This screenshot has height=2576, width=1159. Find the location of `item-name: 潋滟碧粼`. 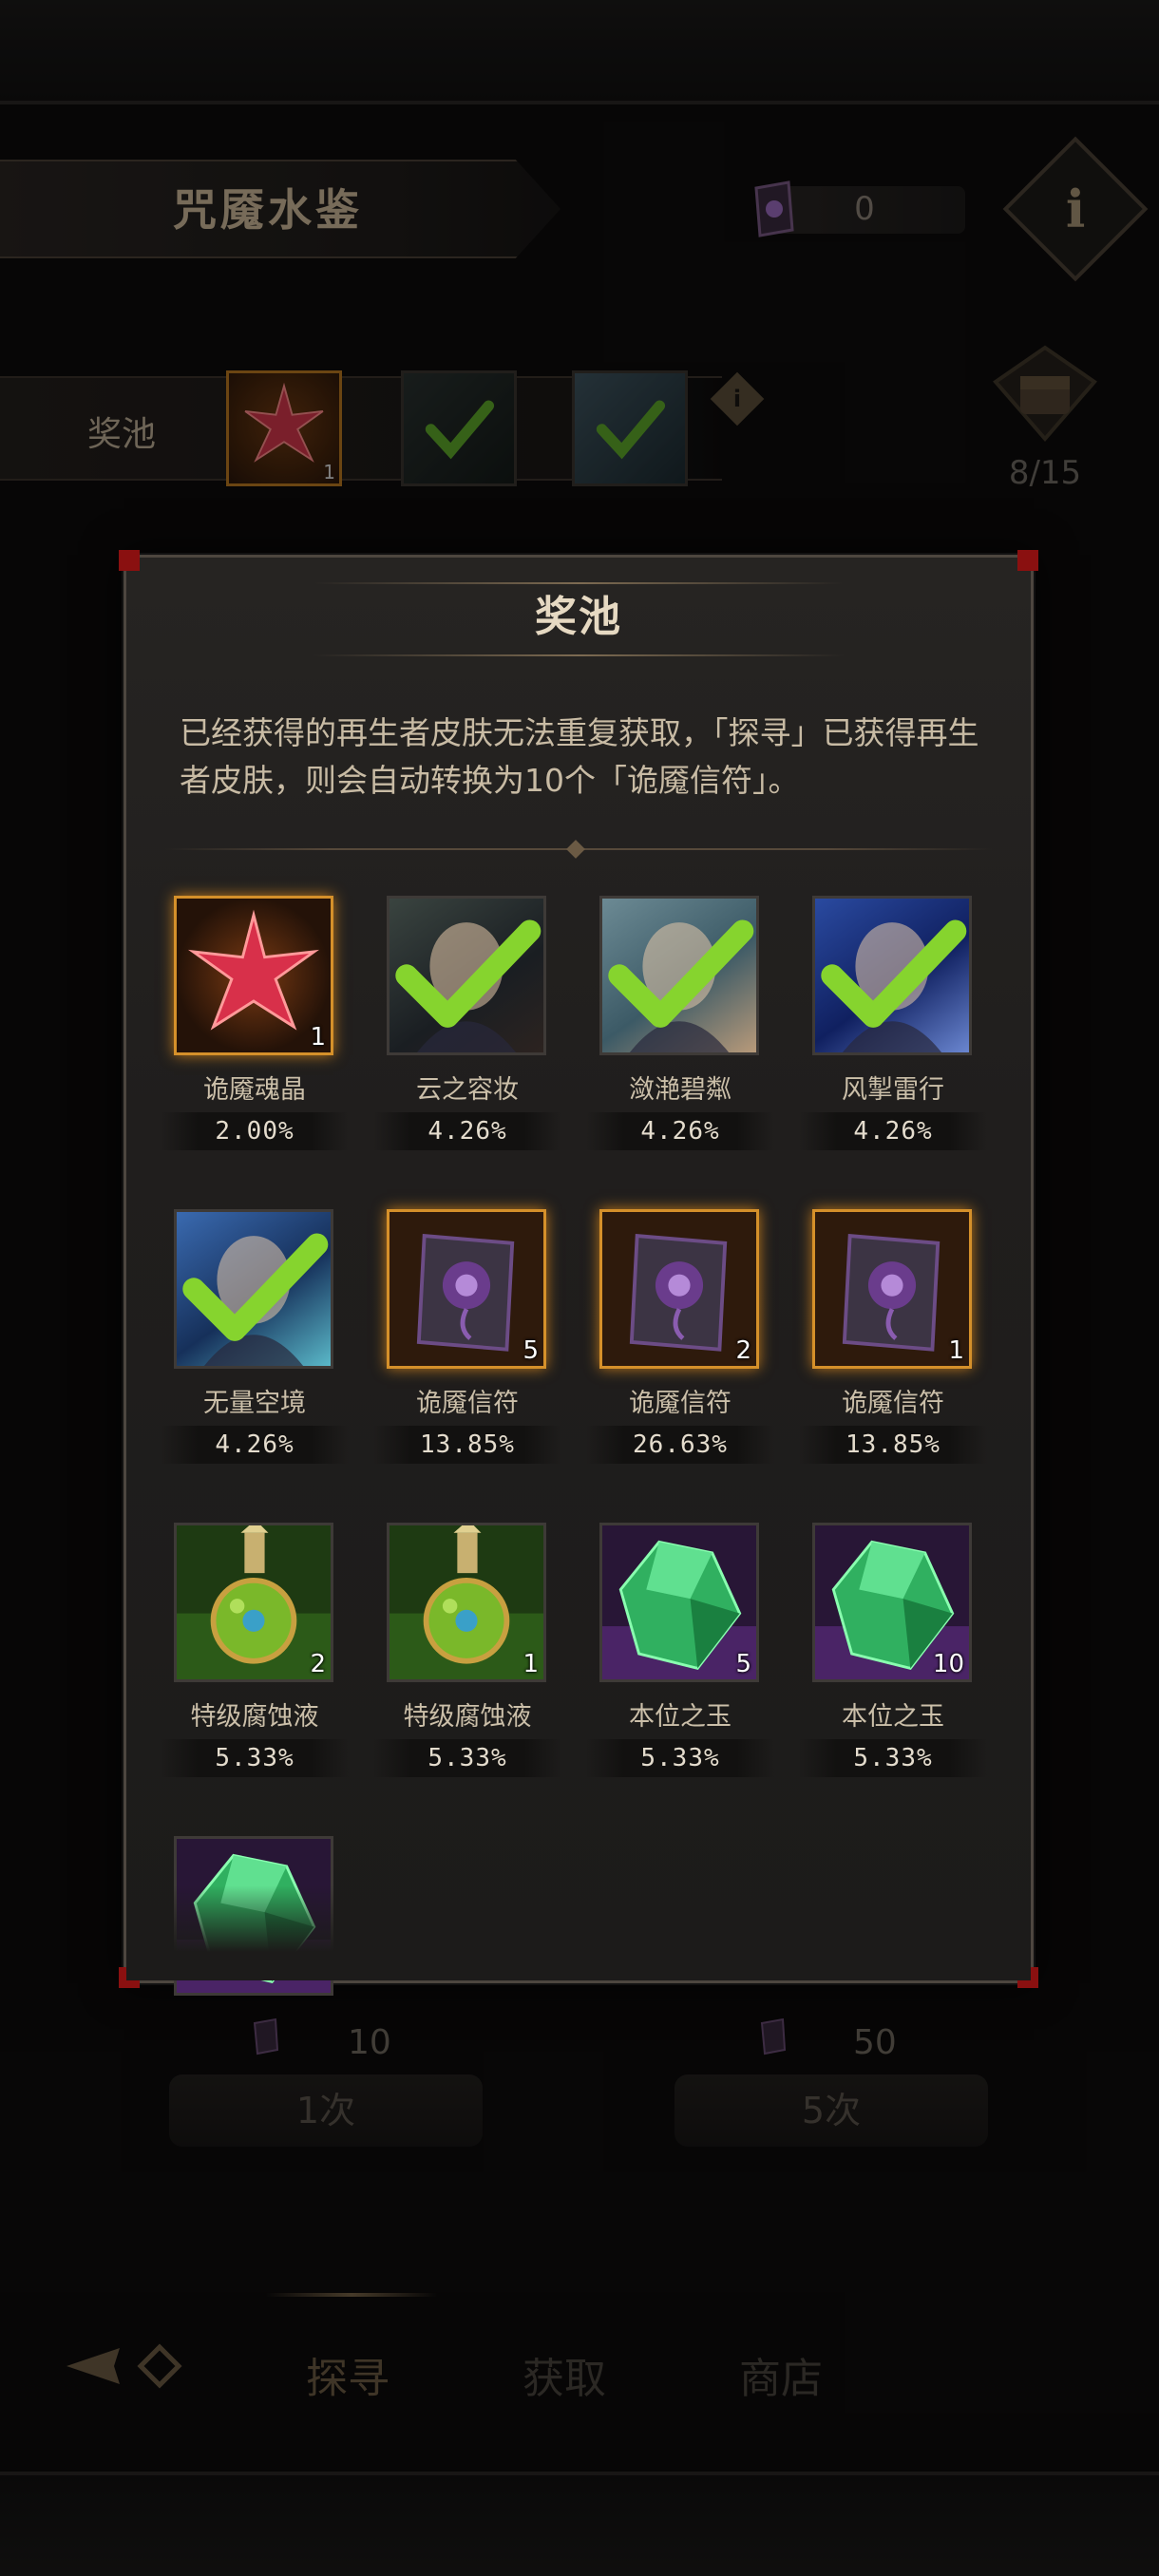

item-name: 潋滟碧粼 is located at coordinates (680, 1090).